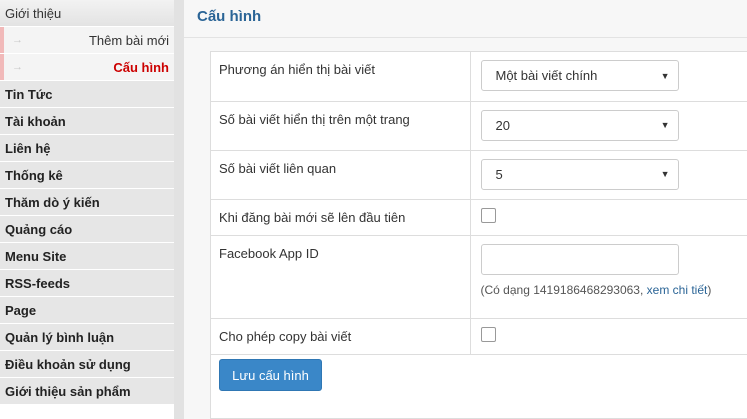 This screenshot has width=747, height=419. Describe the element at coordinates (35, 121) in the screenshot. I see `sidebar-item-label: Tài khoản` at that location.